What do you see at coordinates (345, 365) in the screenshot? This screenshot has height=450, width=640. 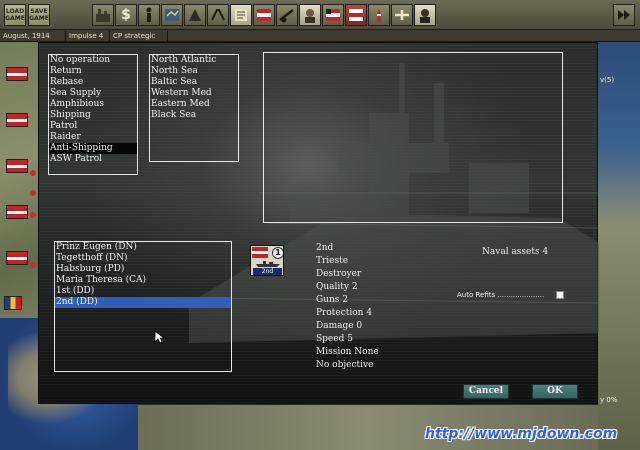 I see `detail-objective: No objective` at bounding box center [345, 365].